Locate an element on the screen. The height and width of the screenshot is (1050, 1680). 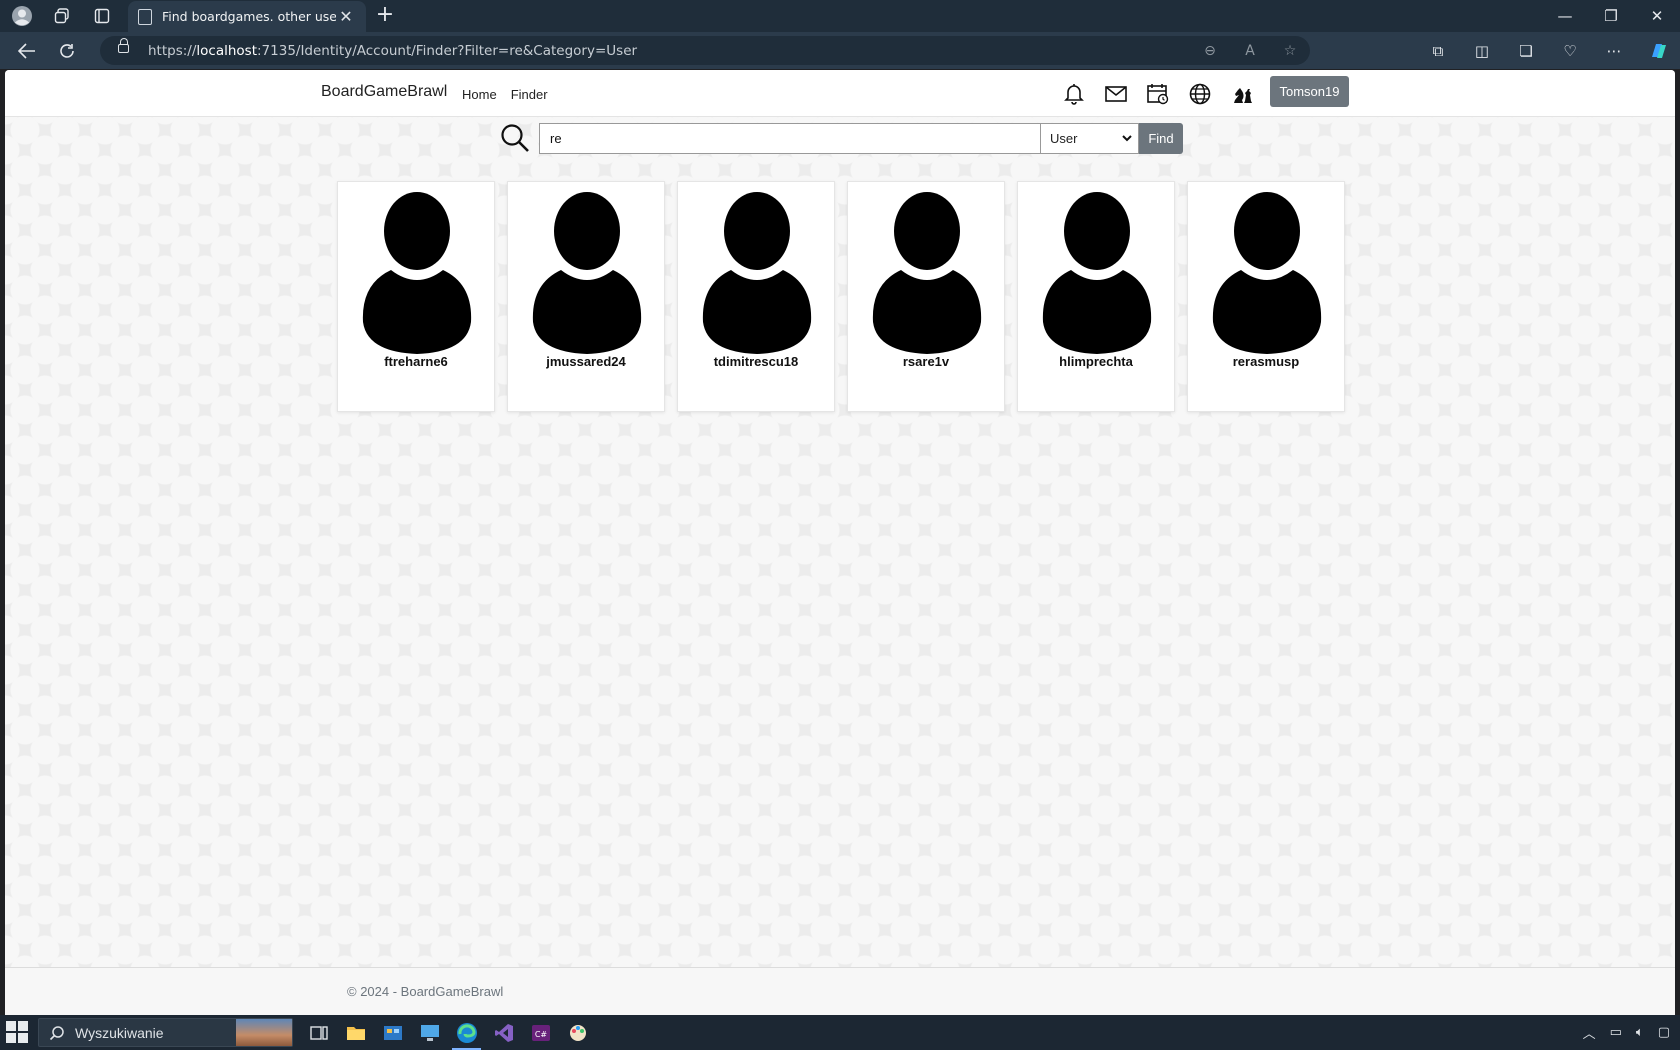
file-explorer-icon is located at coordinates (355, 1032).